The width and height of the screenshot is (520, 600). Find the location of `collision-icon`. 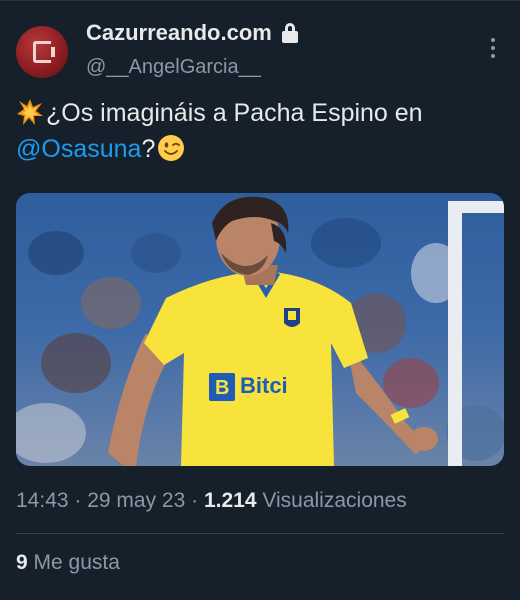

collision-icon is located at coordinates (30, 112).